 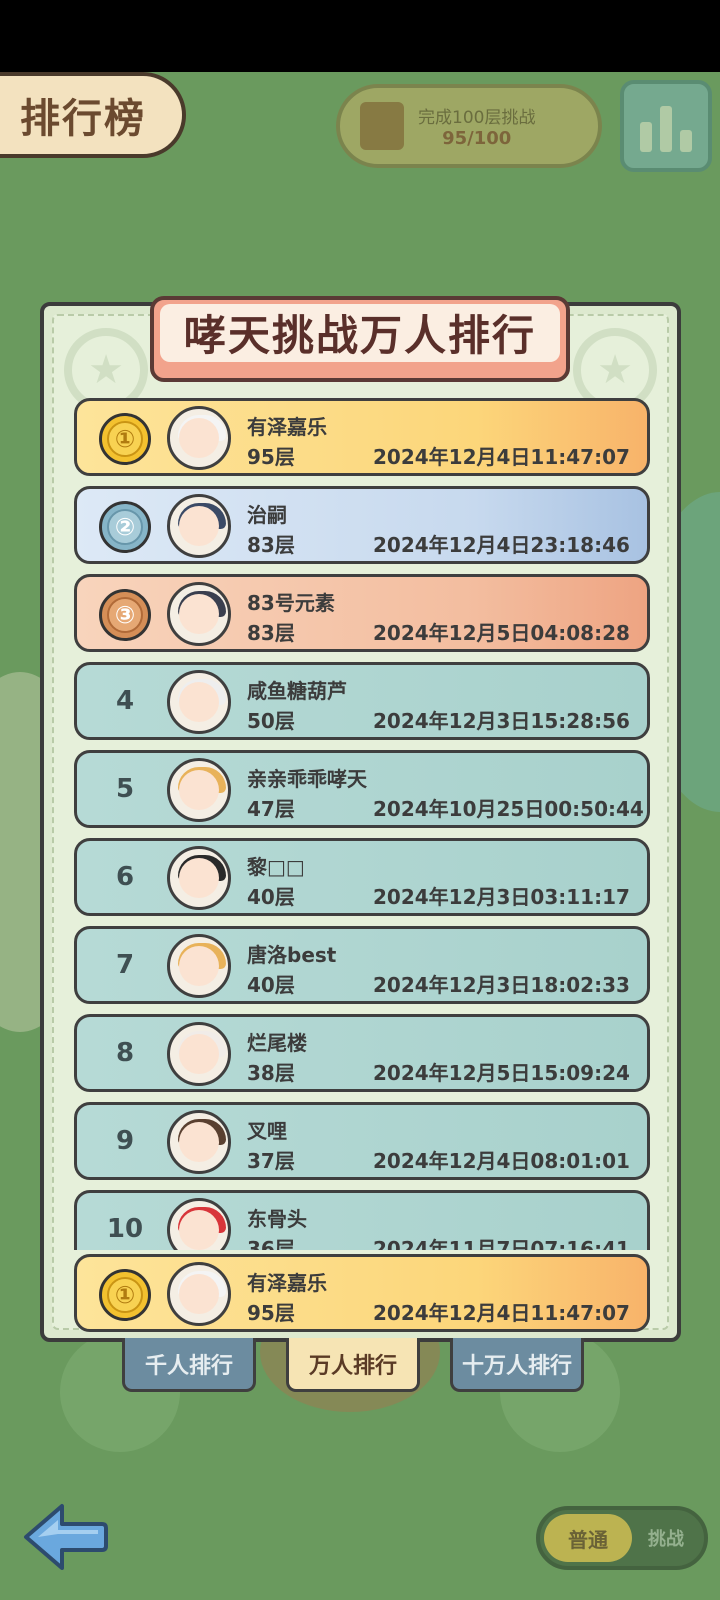 What do you see at coordinates (501, 1243) in the screenshot?
I see `player-time: 2024年11月7日07:16:41` at bounding box center [501, 1243].